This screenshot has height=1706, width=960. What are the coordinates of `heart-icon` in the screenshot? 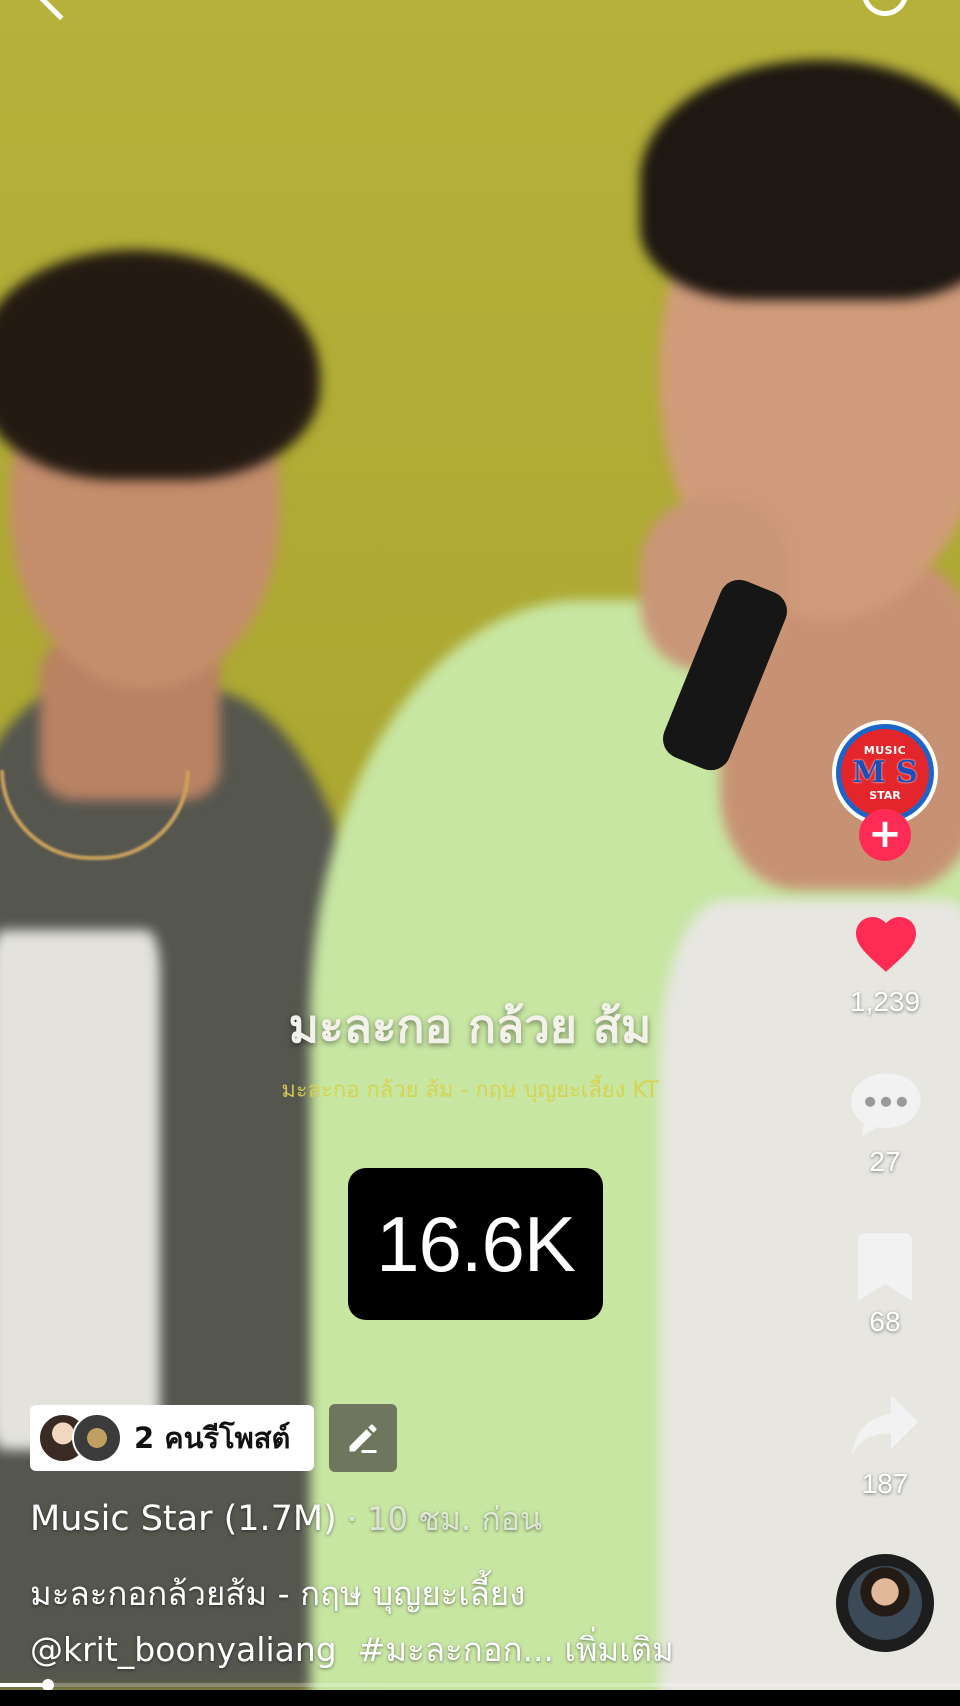 It's located at (886, 944).